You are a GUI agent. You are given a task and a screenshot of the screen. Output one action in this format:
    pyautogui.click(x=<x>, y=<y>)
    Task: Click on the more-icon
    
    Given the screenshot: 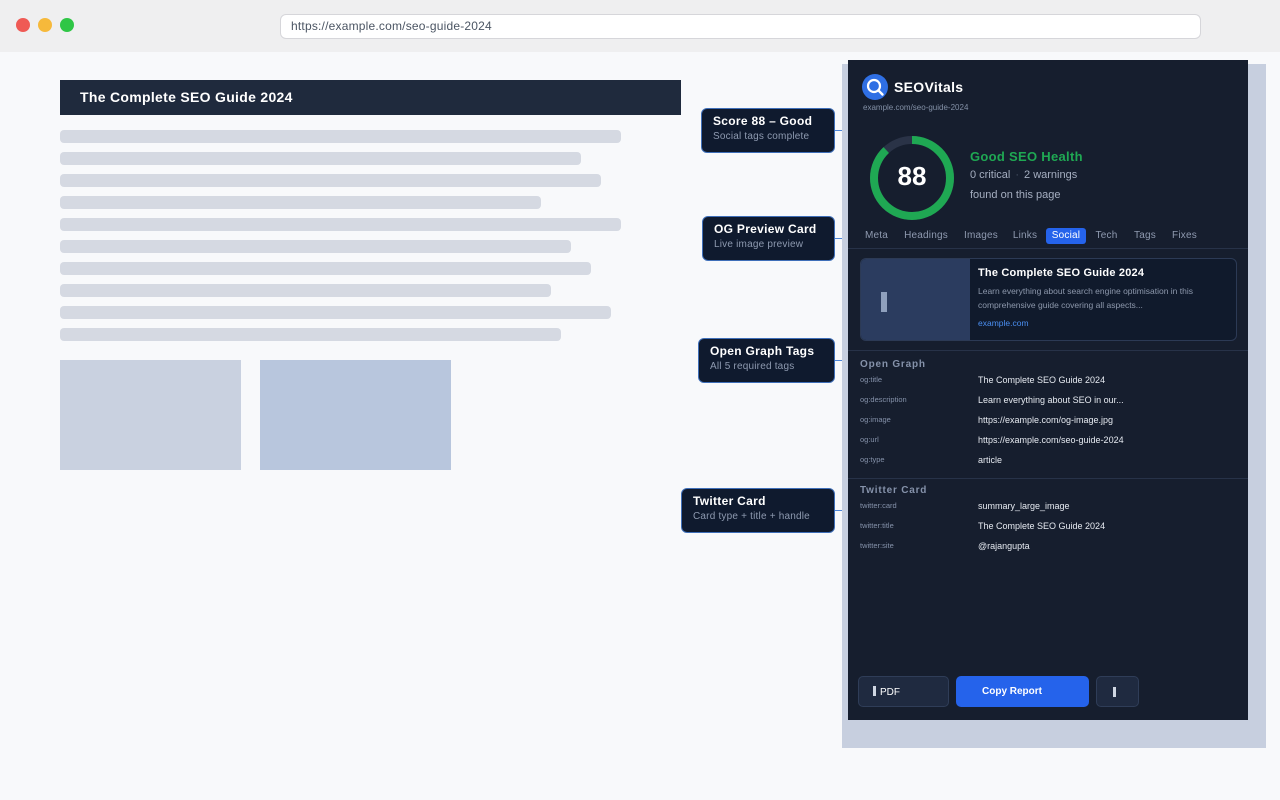 What is the action you would take?
    pyautogui.click(x=1114, y=692)
    